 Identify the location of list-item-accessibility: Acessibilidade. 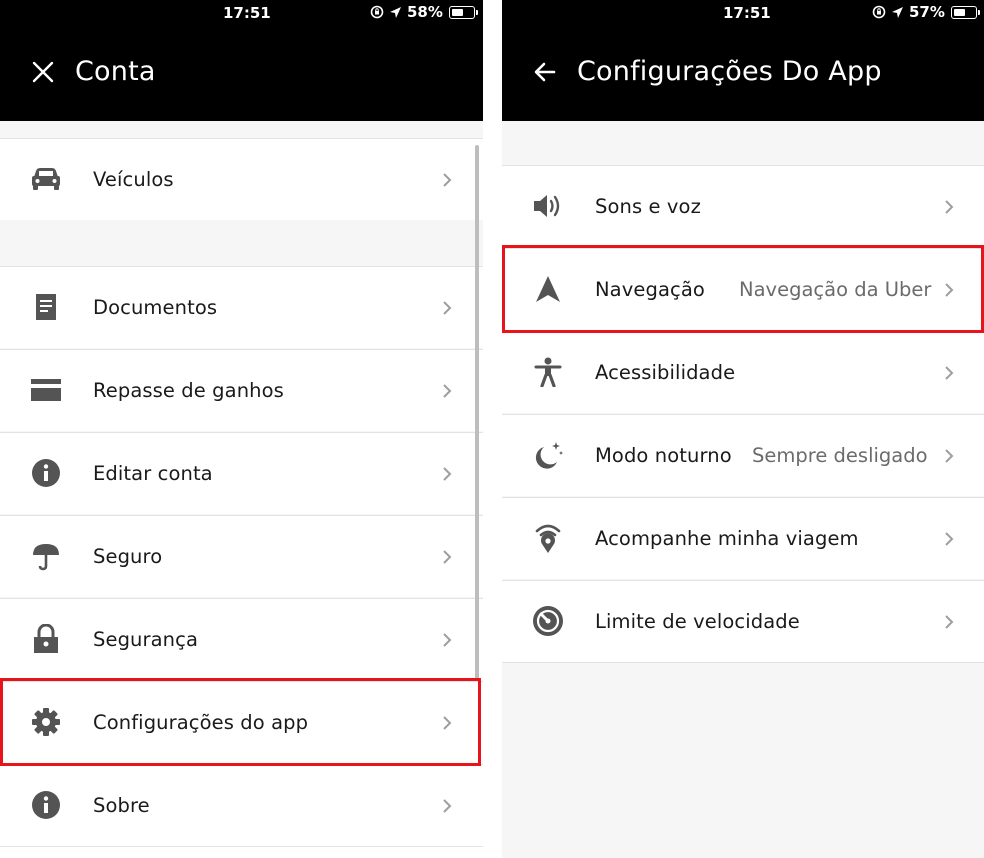
(743, 372).